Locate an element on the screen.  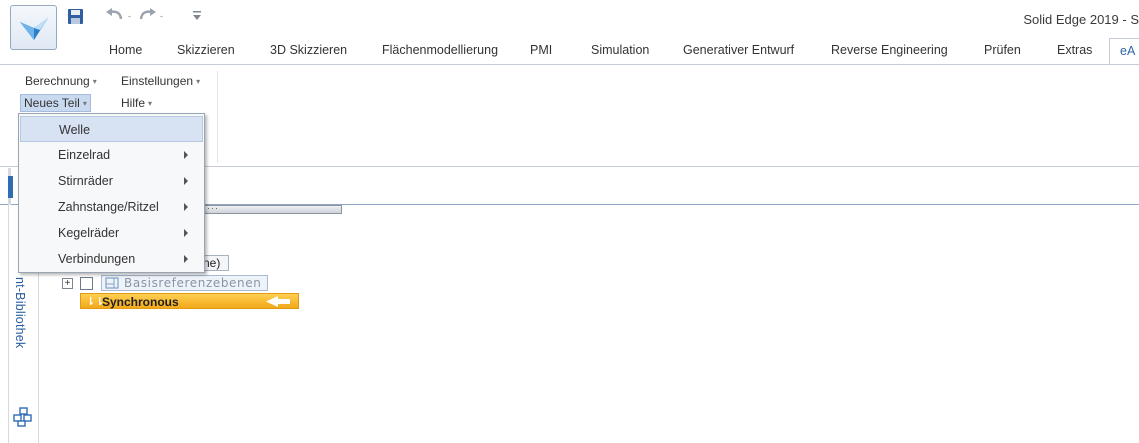
base-planes-node: Basisreferenzebenen is located at coordinates (185, 283).